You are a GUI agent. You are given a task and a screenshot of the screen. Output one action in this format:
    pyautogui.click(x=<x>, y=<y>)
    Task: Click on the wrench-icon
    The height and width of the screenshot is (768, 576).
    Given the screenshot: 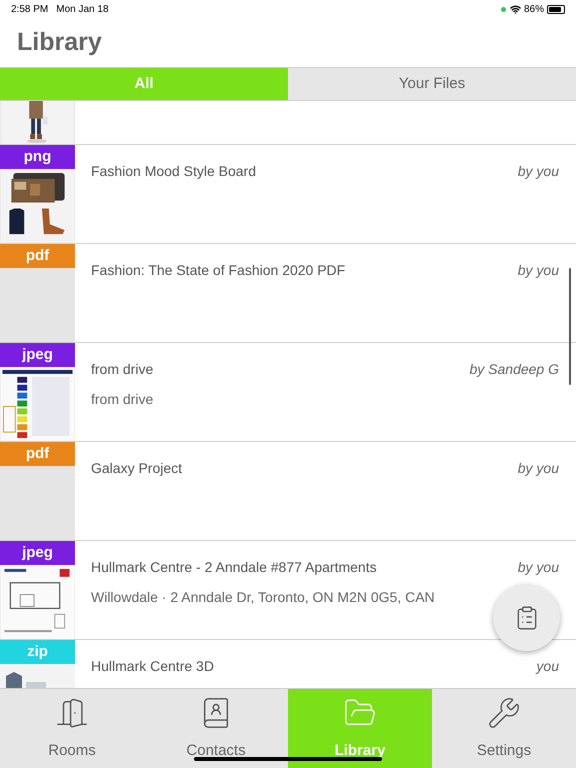 What is the action you would take?
    pyautogui.click(x=504, y=713)
    